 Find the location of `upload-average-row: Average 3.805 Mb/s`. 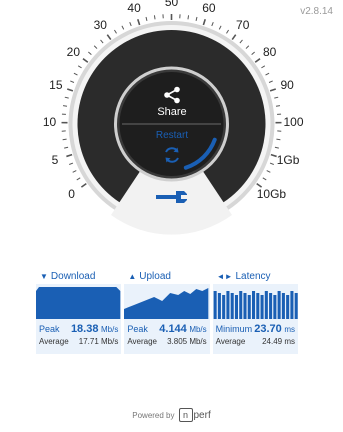

upload-average-row: Average 3.805 Mb/s is located at coordinates (166, 341).